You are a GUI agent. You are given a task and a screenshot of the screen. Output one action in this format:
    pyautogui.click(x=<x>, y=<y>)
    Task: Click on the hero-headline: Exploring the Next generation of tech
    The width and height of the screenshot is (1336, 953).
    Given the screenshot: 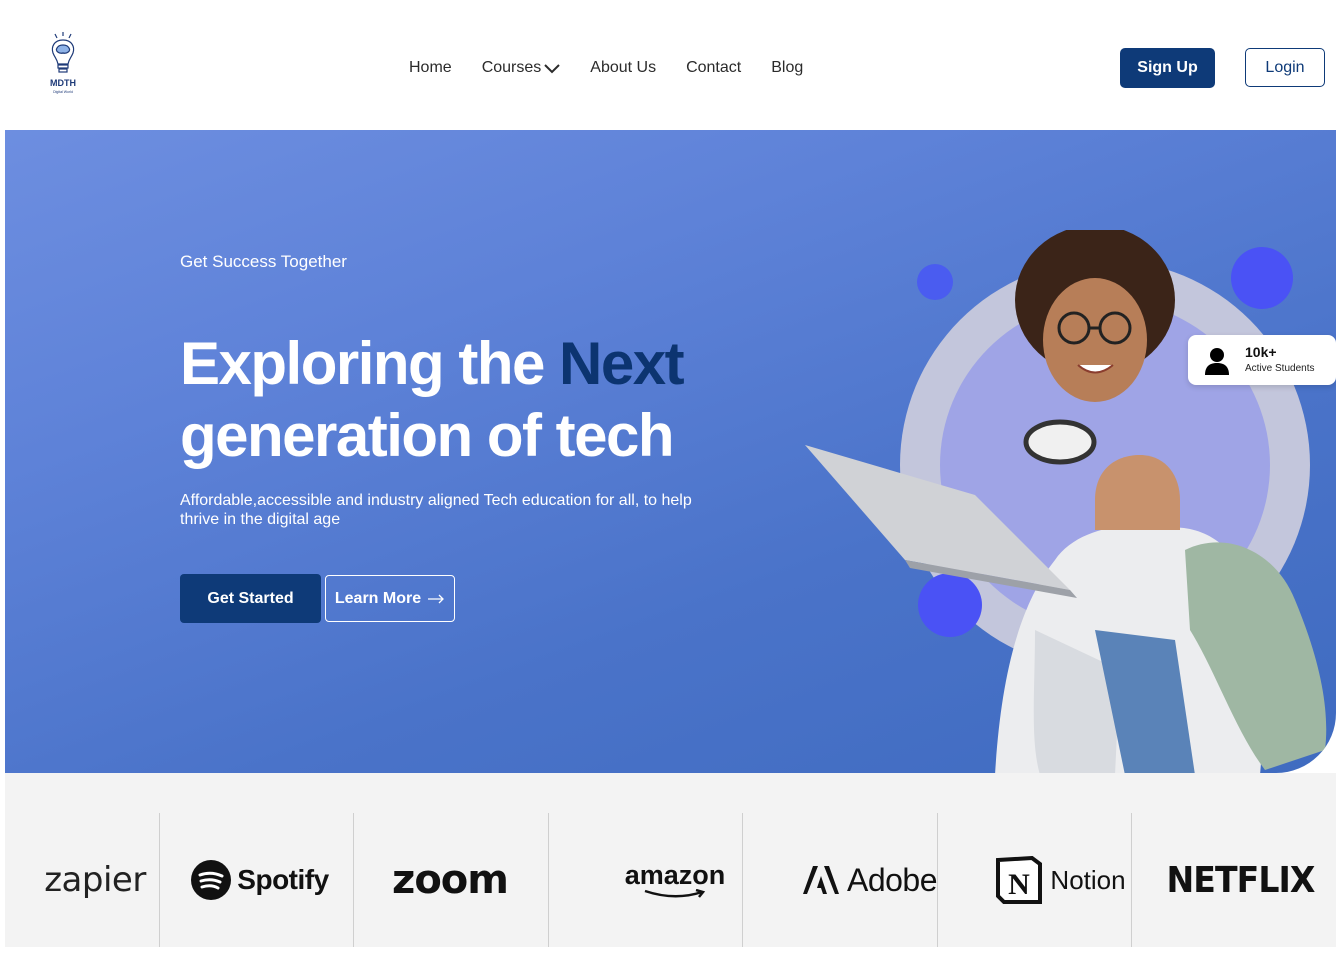 What is the action you would take?
    pyautogui.click(x=460, y=400)
    